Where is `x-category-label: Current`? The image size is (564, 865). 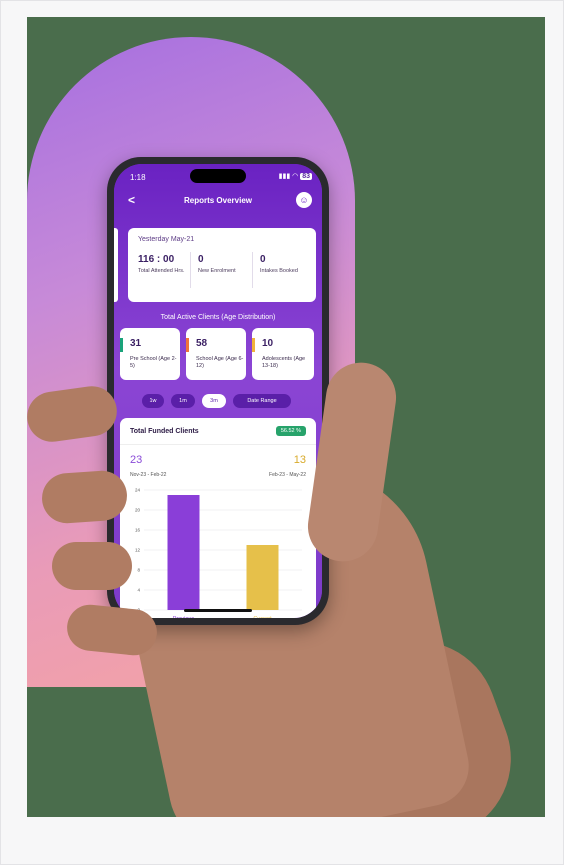
x-category-label: Current is located at coordinates (262, 617).